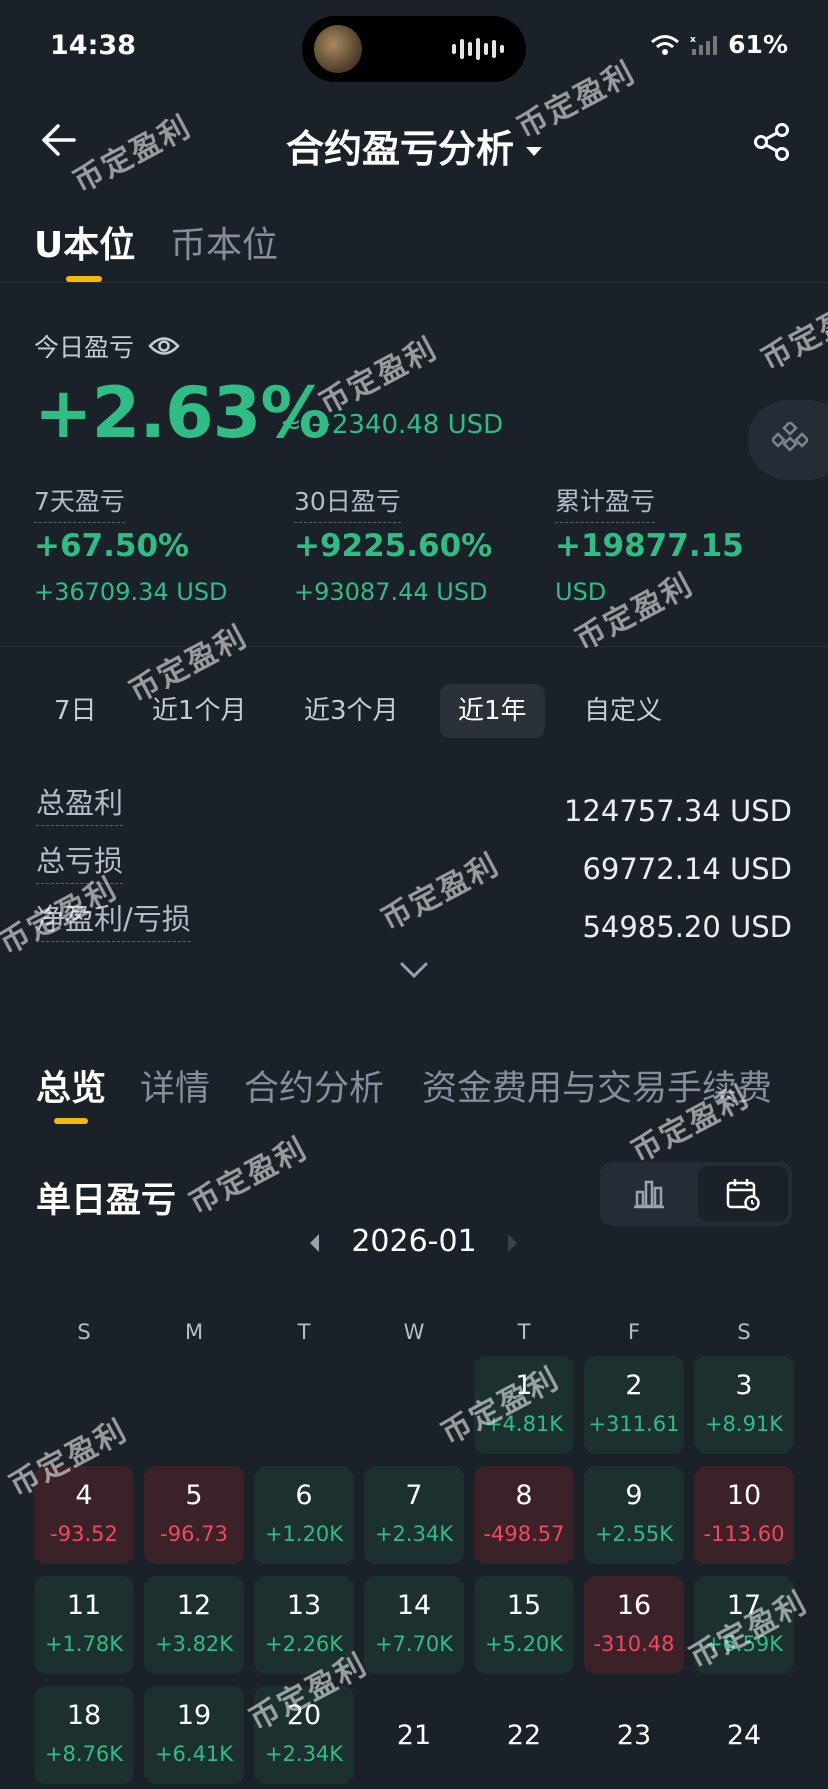  What do you see at coordinates (719, 44) in the screenshot?
I see `status-icons: x 61%` at bounding box center [719, 44].